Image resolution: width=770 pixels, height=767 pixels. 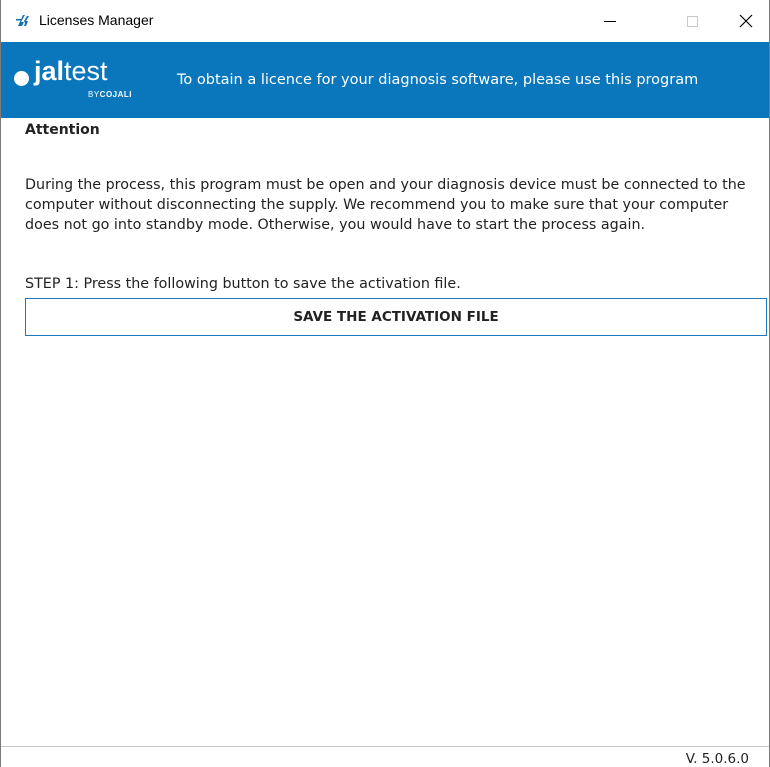 I want to click on maximize-icon, so click(x=692, y=21).